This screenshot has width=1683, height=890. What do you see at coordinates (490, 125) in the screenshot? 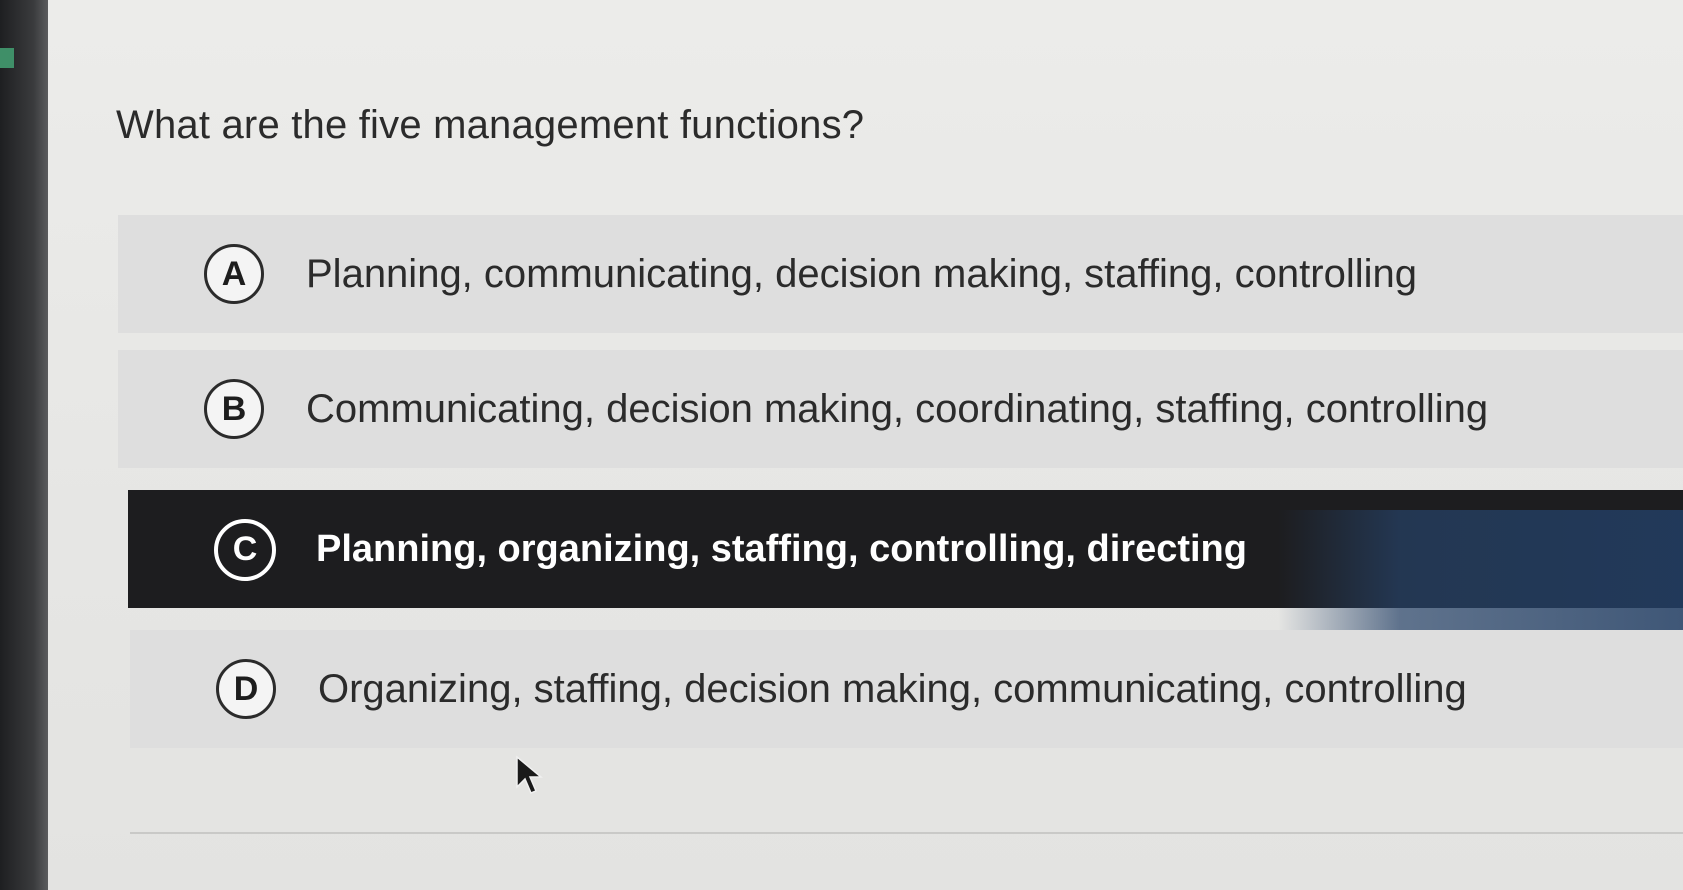
I see `question-text: What are the five management functions?` at bounding box center [490, 125].